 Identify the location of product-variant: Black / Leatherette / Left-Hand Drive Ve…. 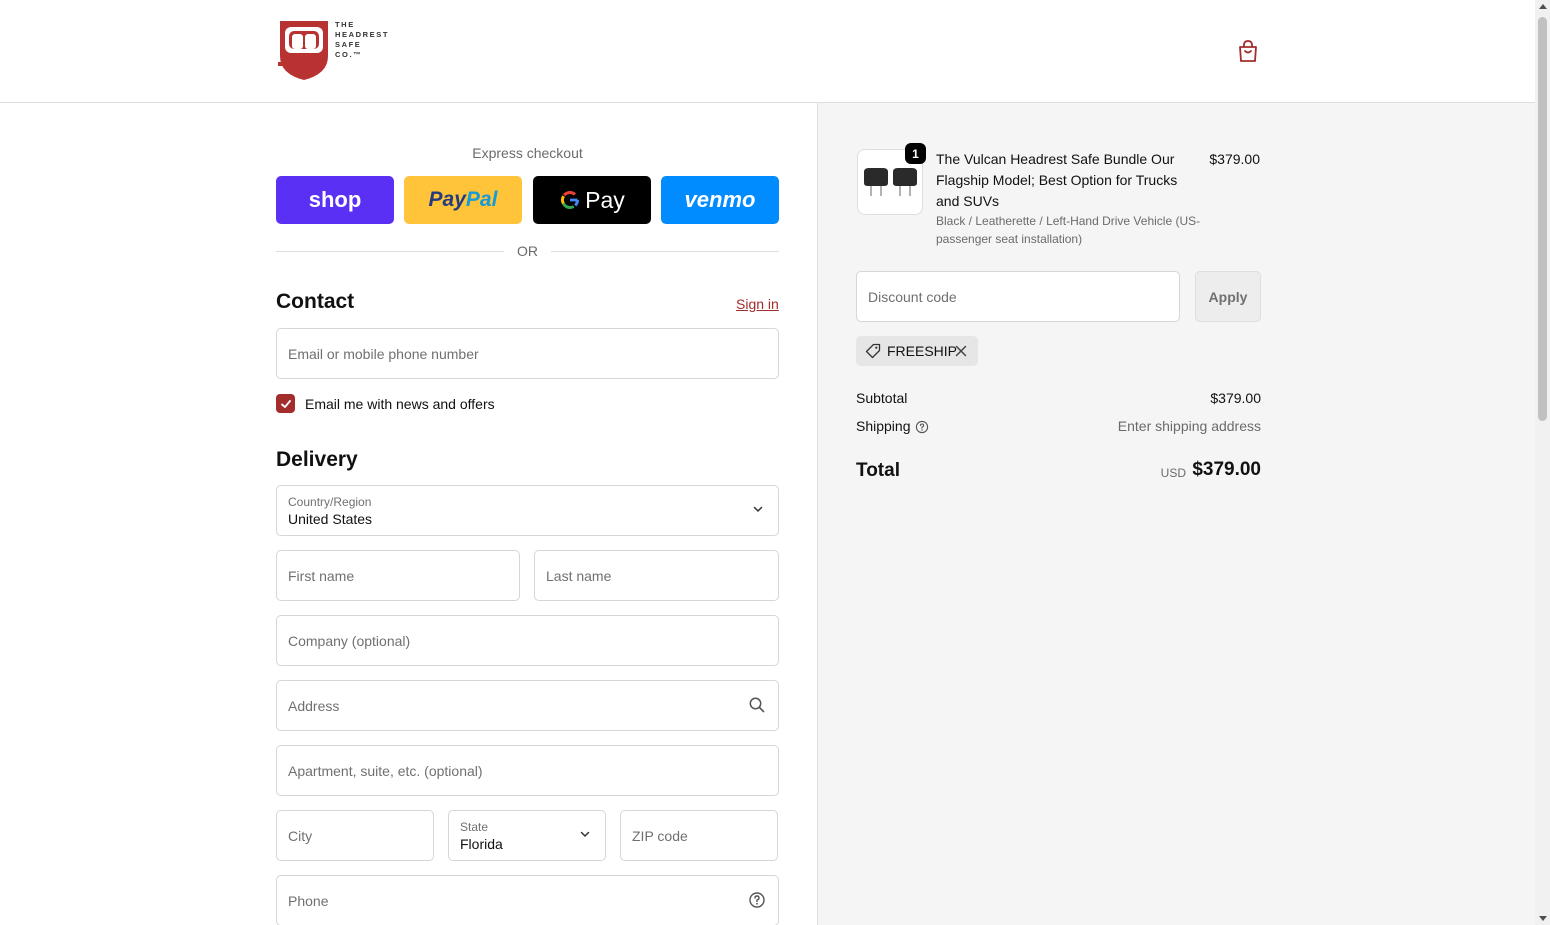
(1068, 230).